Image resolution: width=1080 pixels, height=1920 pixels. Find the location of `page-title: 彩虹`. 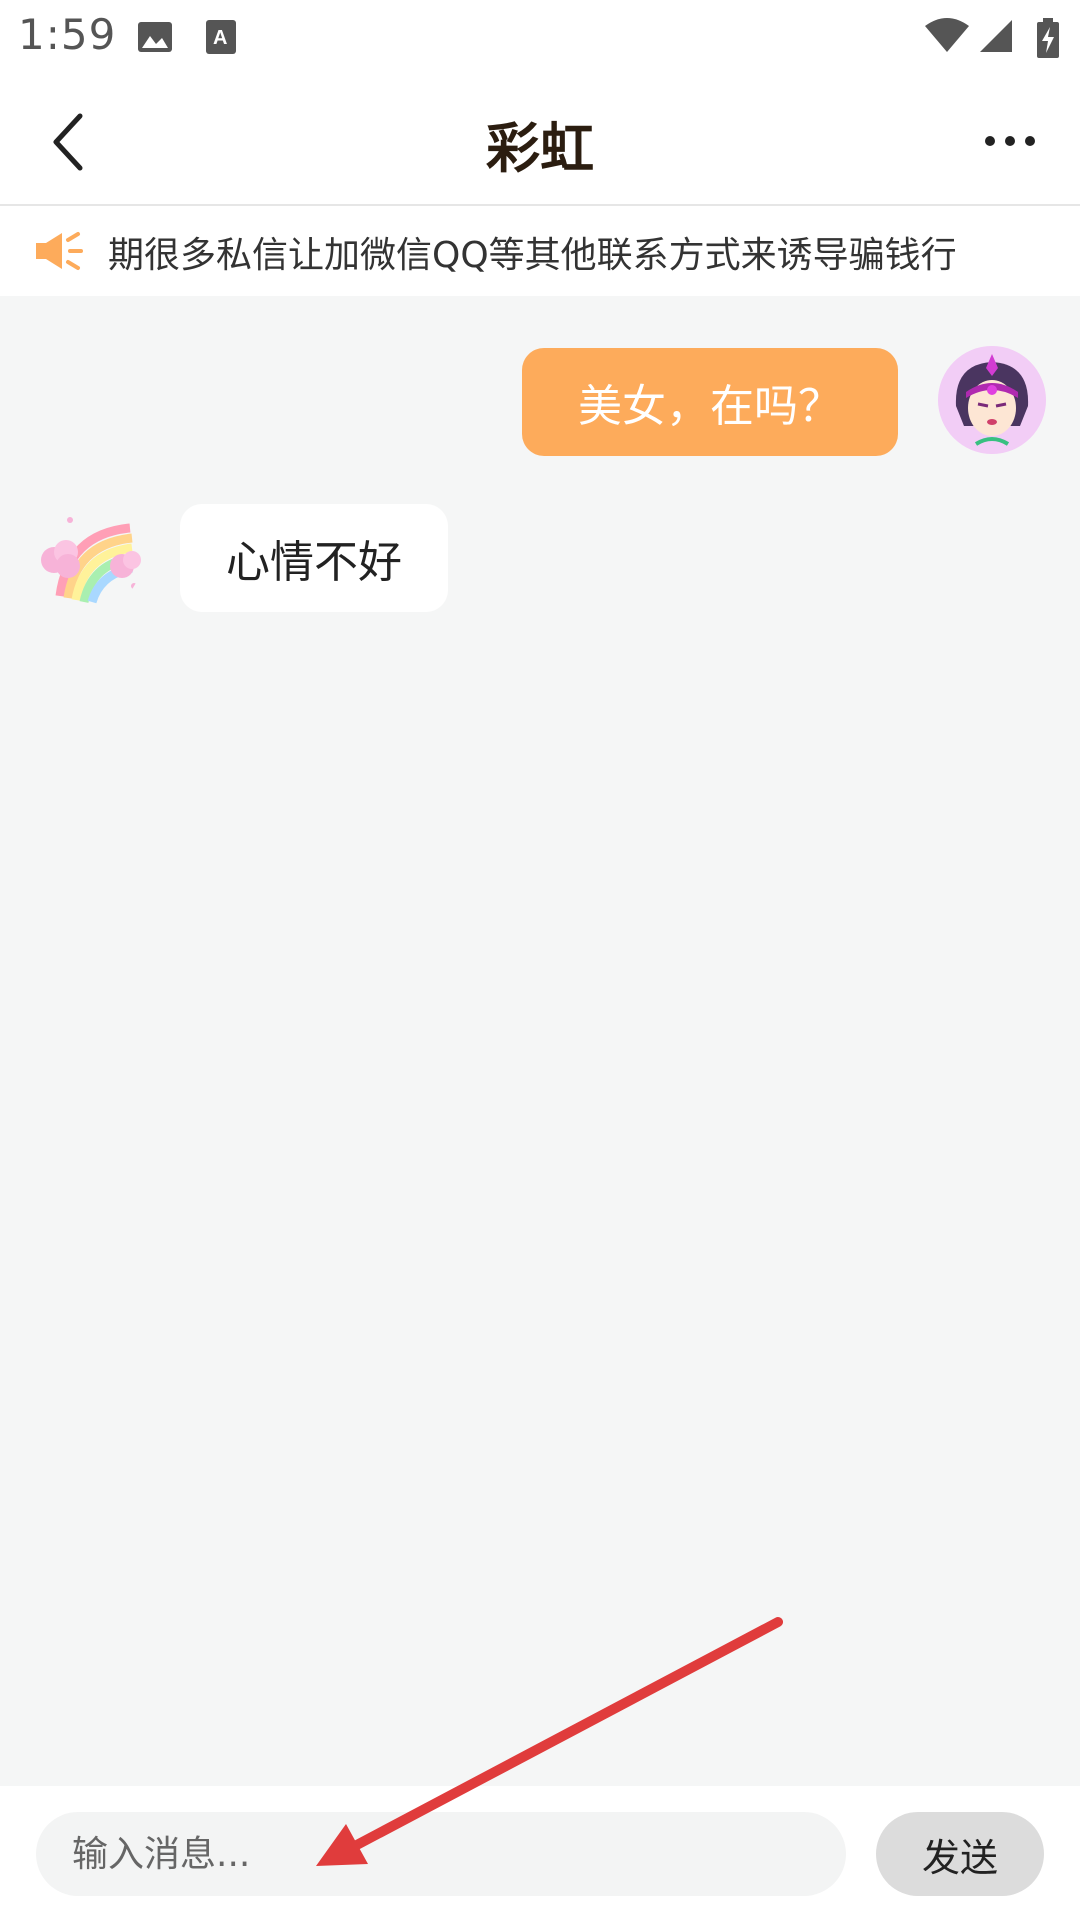

page-title: 彩虹 is located at coordinates (540, 148).